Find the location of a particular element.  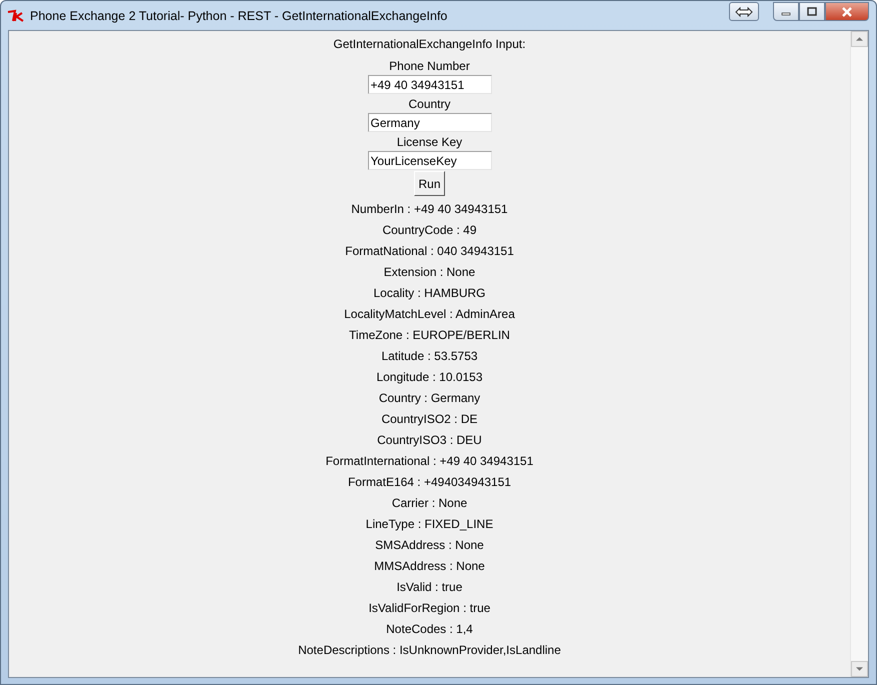

result-line: IsValid : true is located at coordinates (429, 587).